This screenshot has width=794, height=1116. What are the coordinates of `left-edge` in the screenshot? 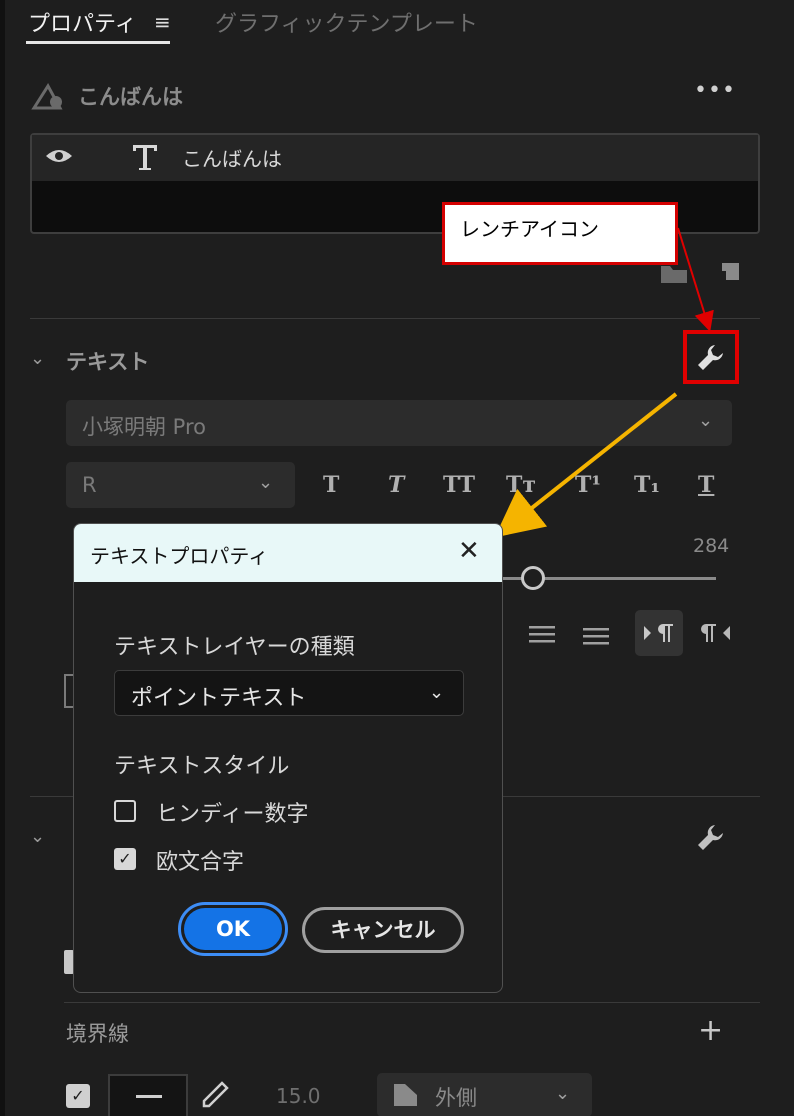 It's located at (2, 558).